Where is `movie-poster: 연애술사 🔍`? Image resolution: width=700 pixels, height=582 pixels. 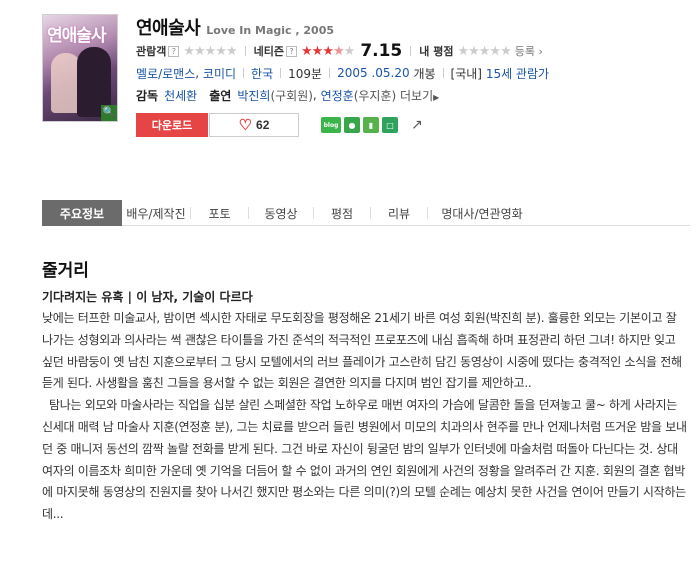 movie-poster: 연애술사 🔍 is located at coordinates (80, 68).